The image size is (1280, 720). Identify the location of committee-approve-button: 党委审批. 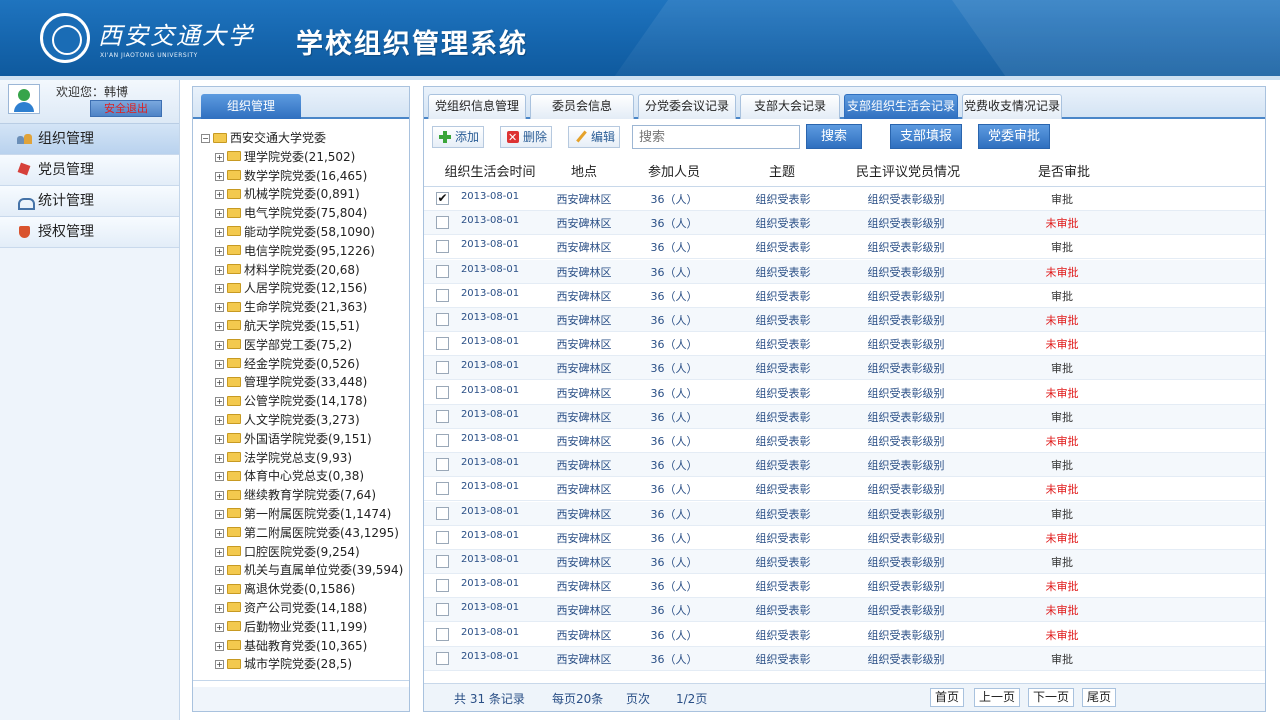
(1014, 136).